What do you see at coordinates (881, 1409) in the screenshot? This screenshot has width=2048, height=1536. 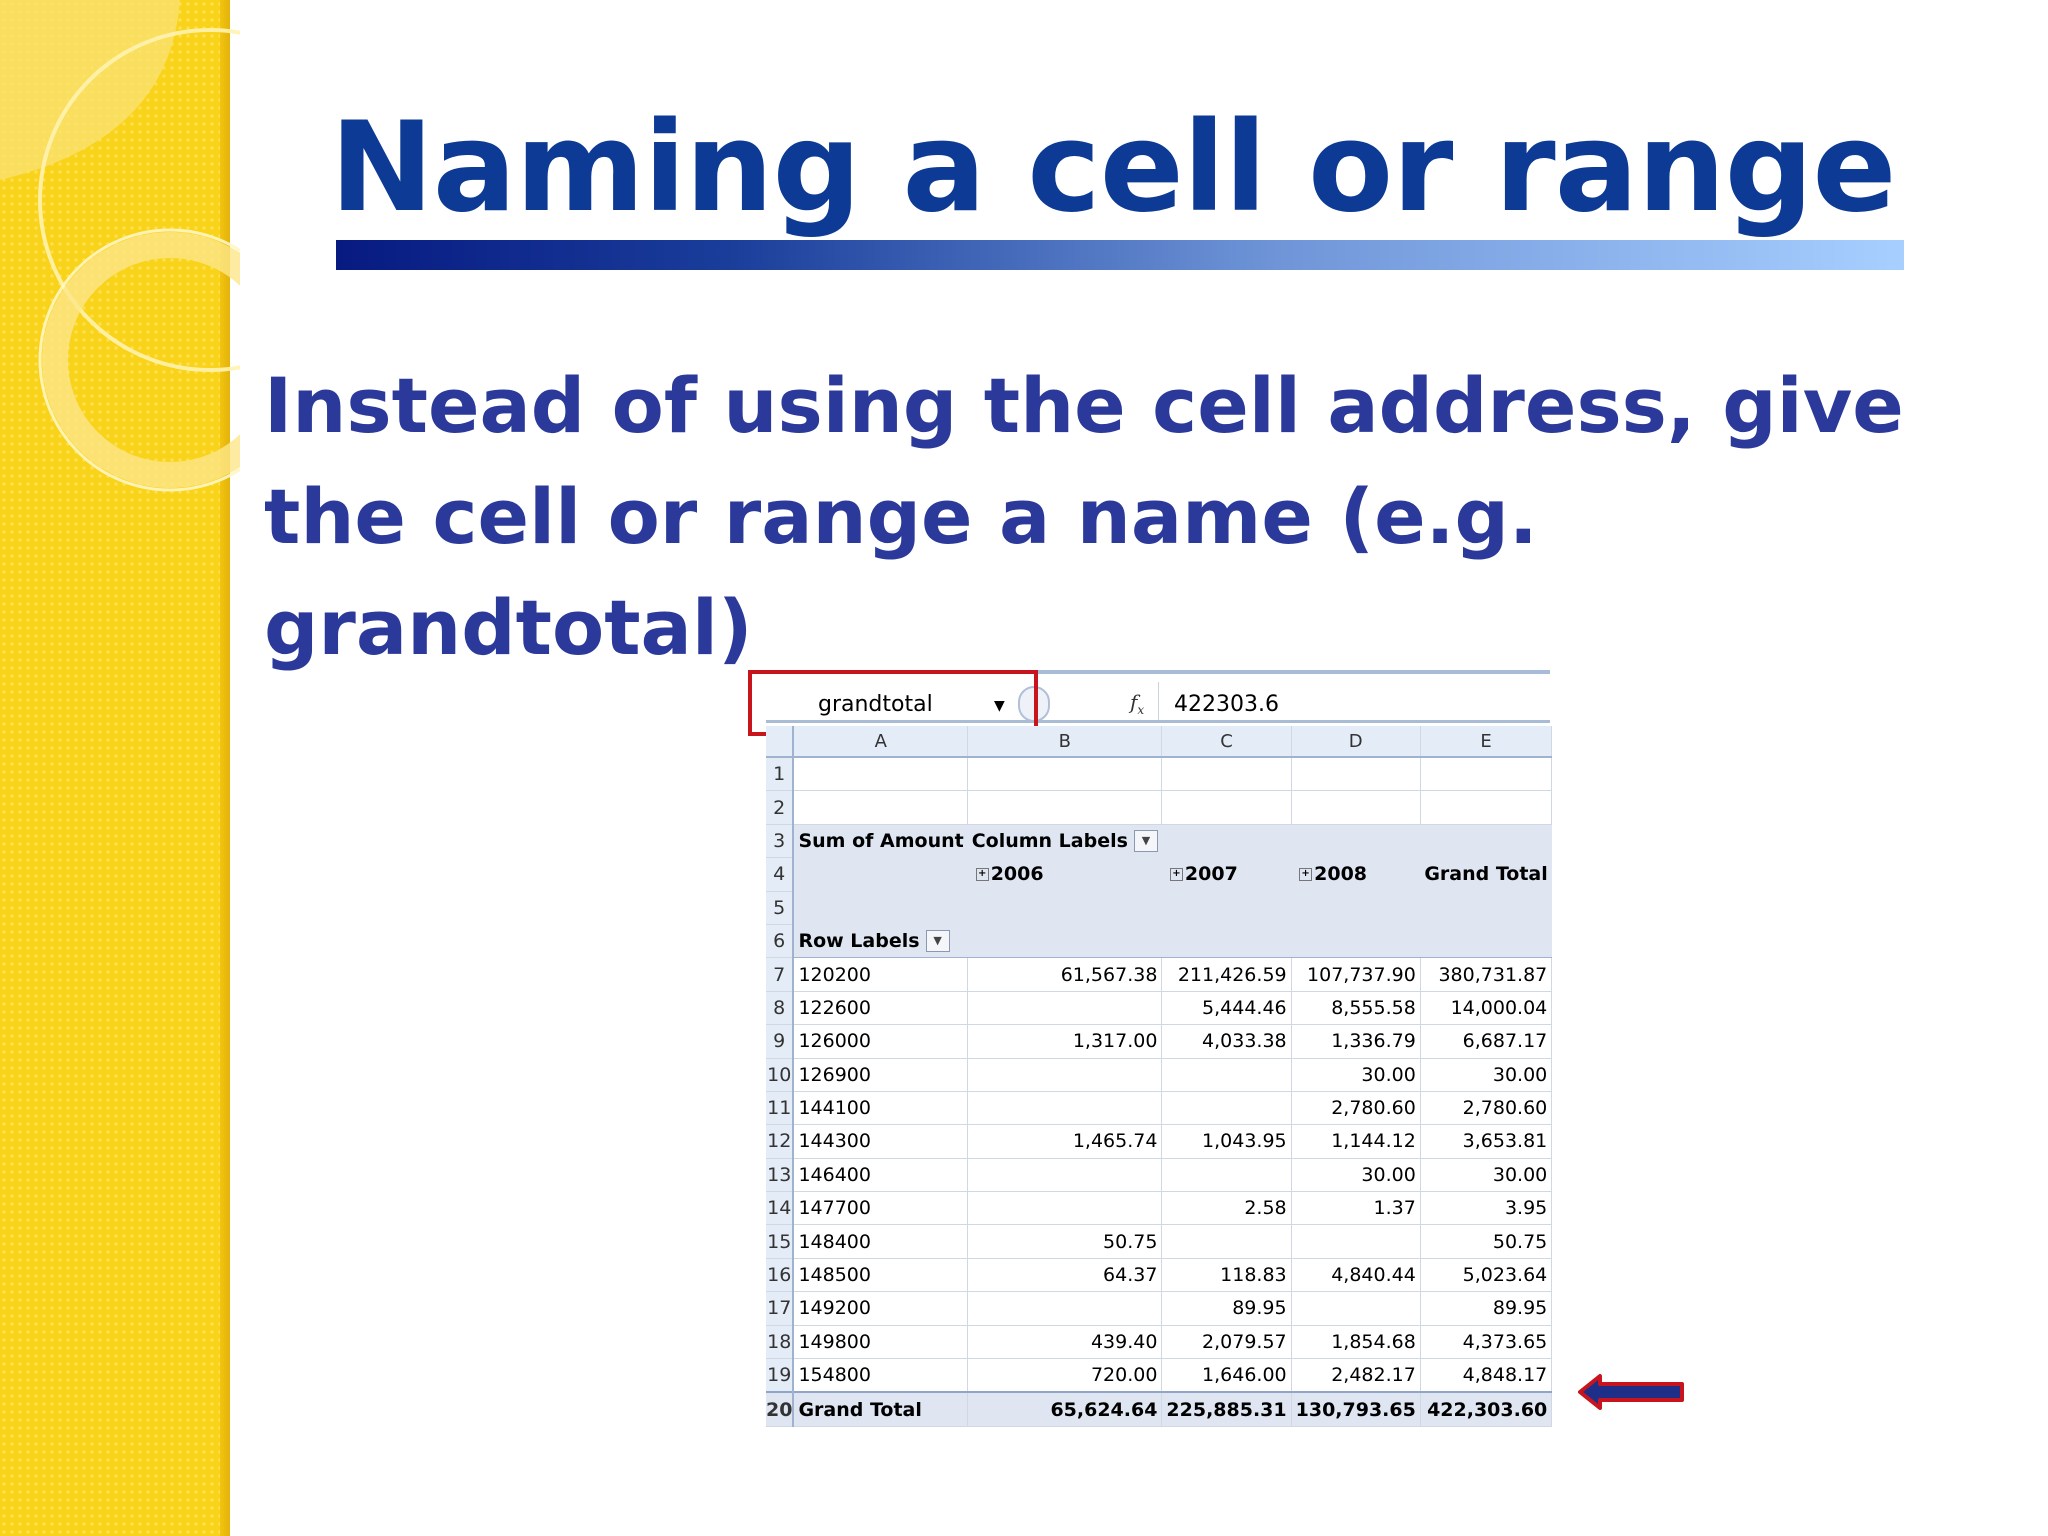 I see `grand-total-label: Grand Total` at bounding box center [881, 1409].